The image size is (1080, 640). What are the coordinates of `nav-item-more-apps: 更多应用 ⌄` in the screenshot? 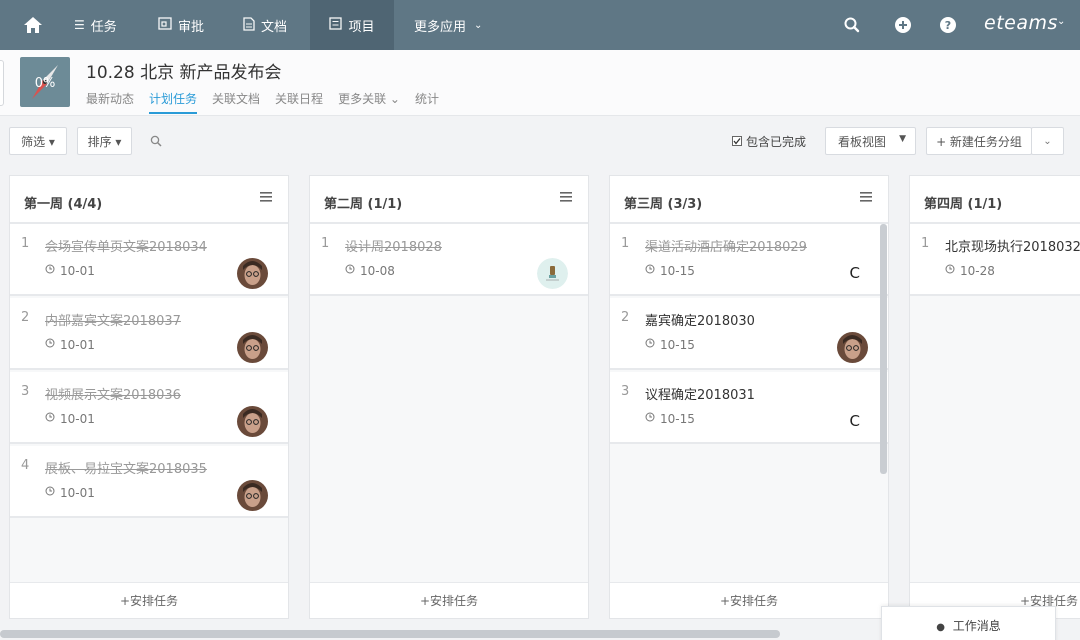 It's located at (448, 25).